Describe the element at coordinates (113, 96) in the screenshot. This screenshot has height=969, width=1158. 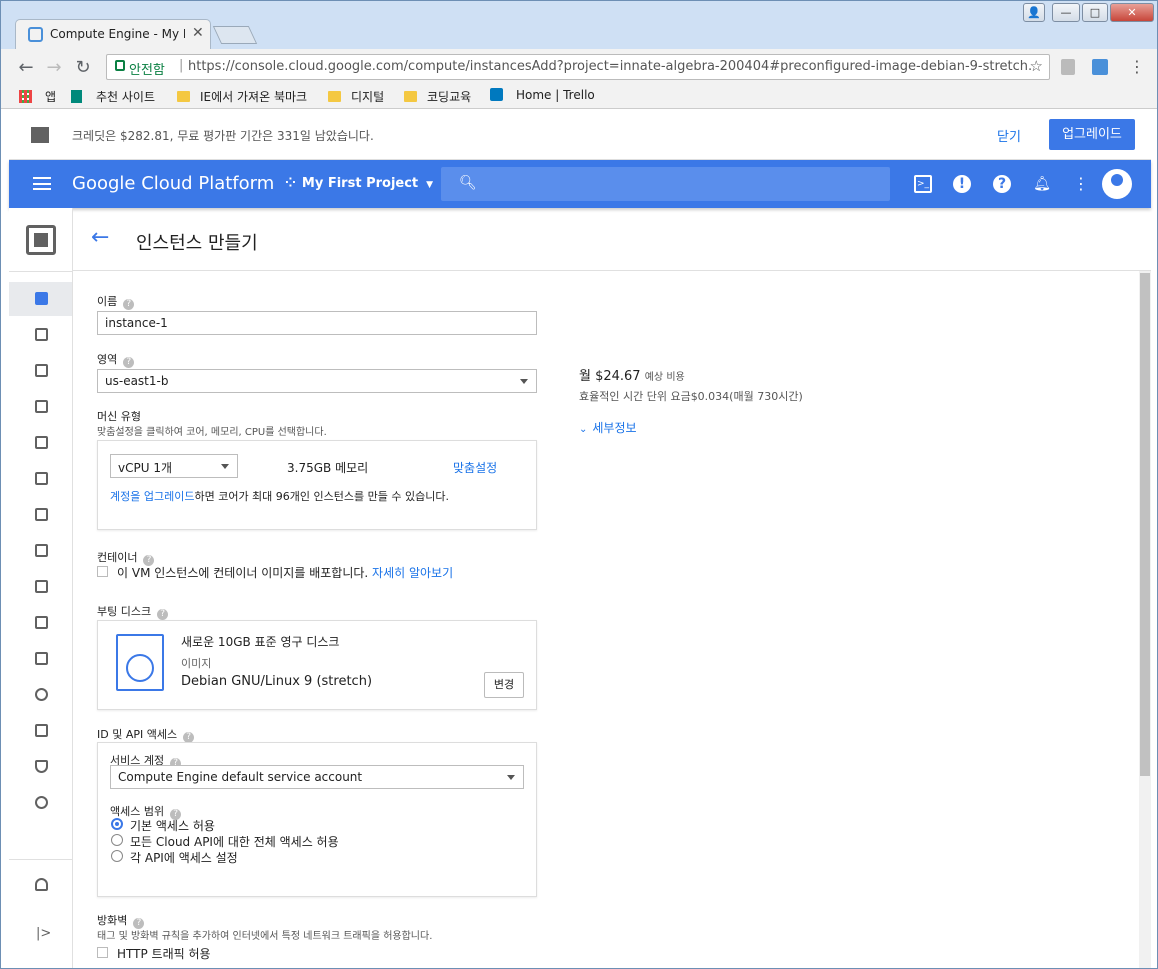
I see `bookmark-recommended: 추천 사이트` at that location.